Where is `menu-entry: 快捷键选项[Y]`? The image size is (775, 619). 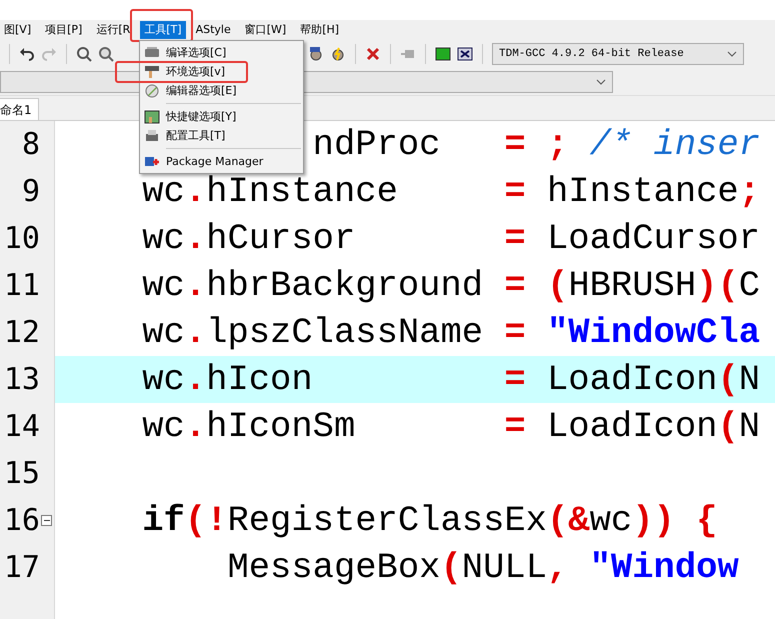 menu-entry: 快捷键选项[Y] is located at coordinates (191, 116).